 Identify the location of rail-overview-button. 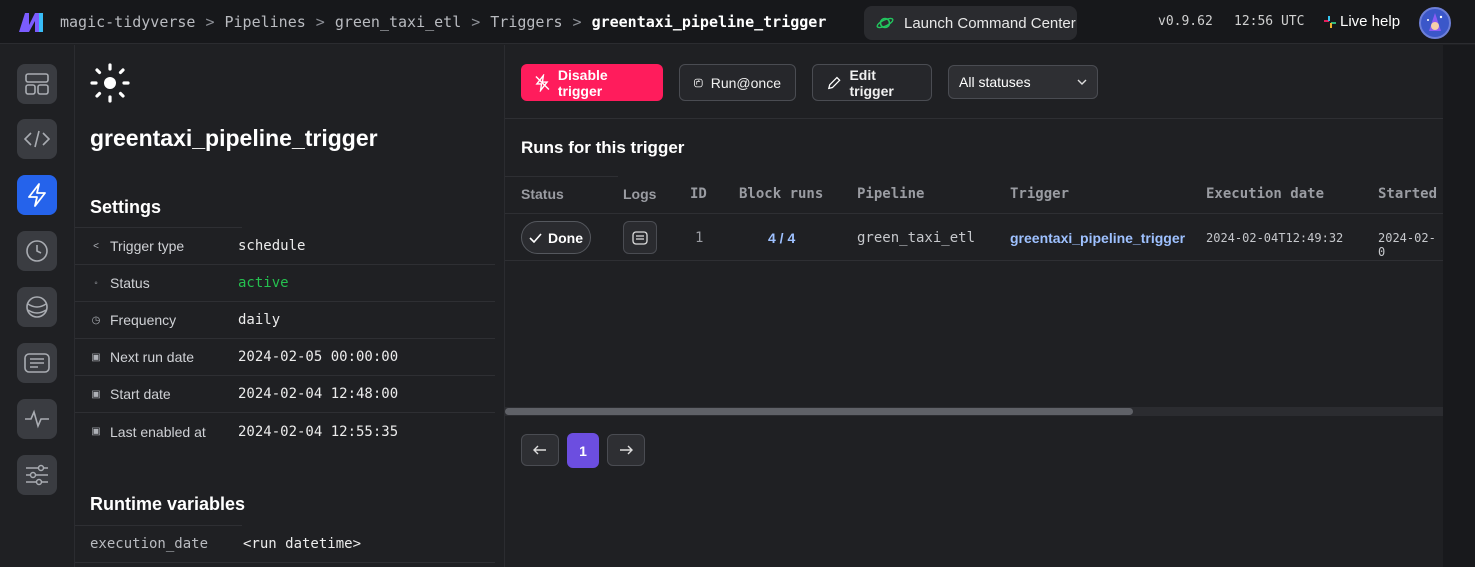
(37, 84).